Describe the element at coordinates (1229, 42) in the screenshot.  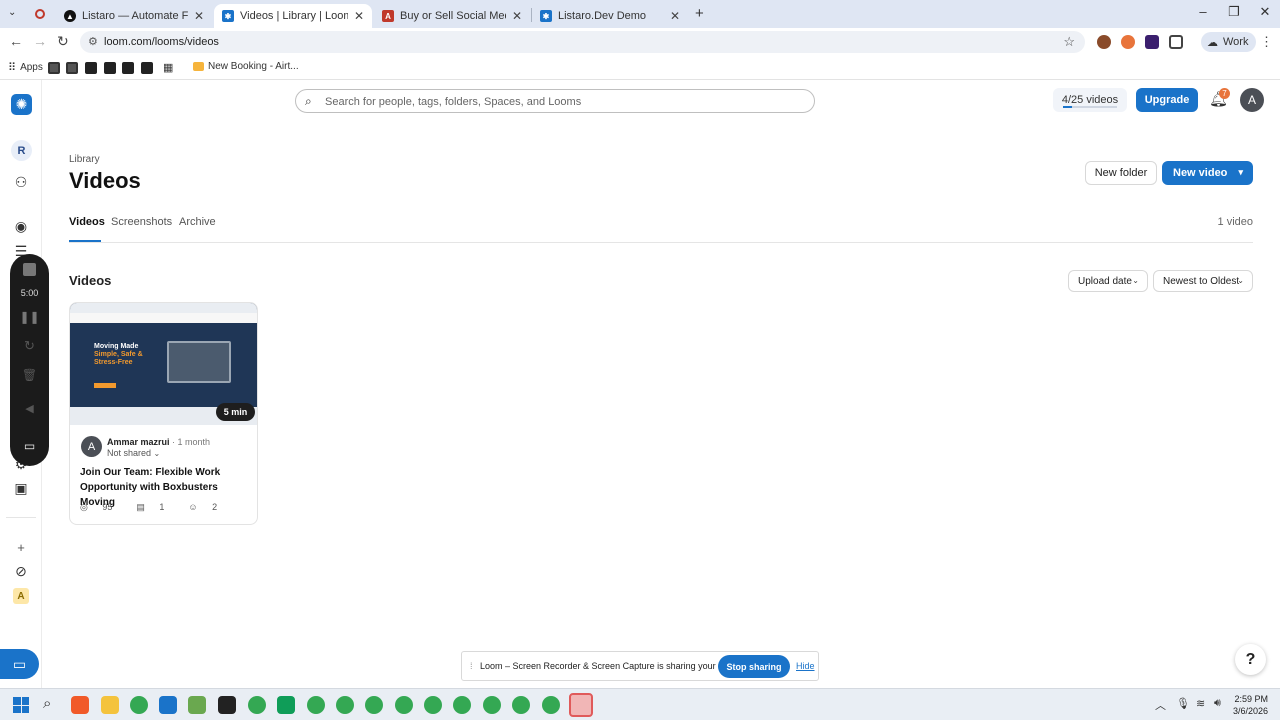
I see `profile-button: ☁ Work` at that location.